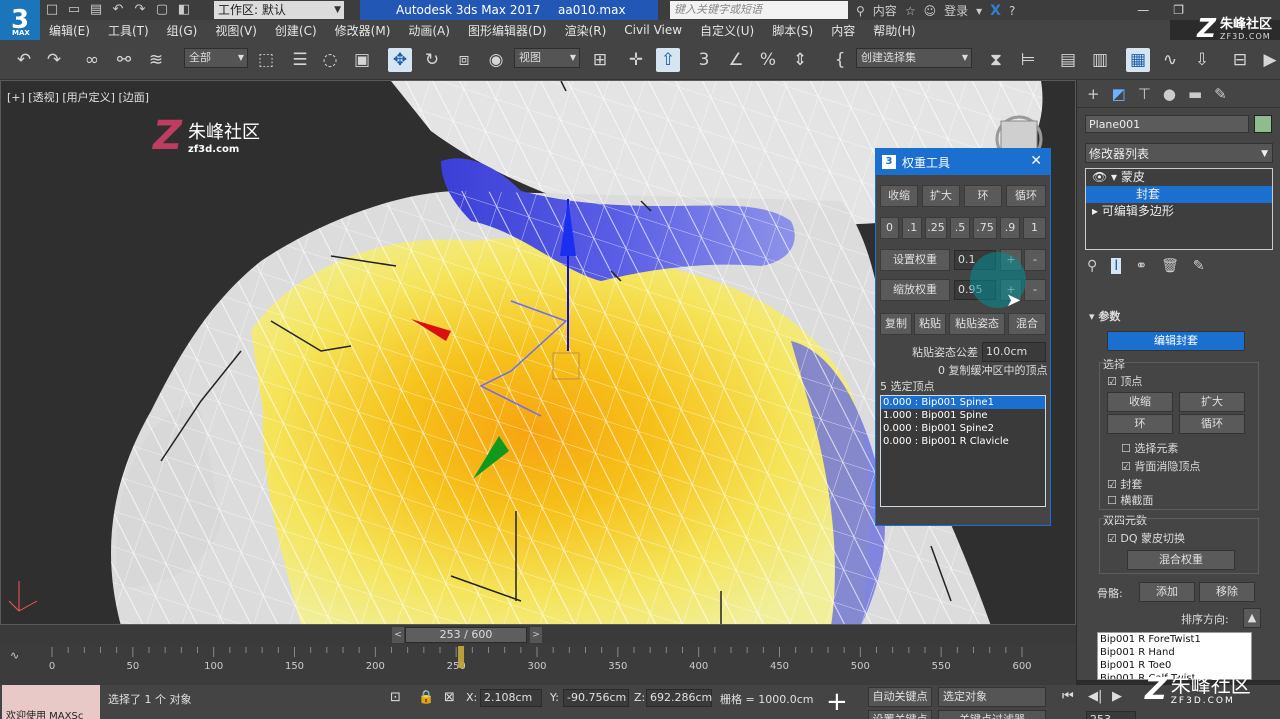  I want to click on panel-ring-button: 环, so click(1140, 424).